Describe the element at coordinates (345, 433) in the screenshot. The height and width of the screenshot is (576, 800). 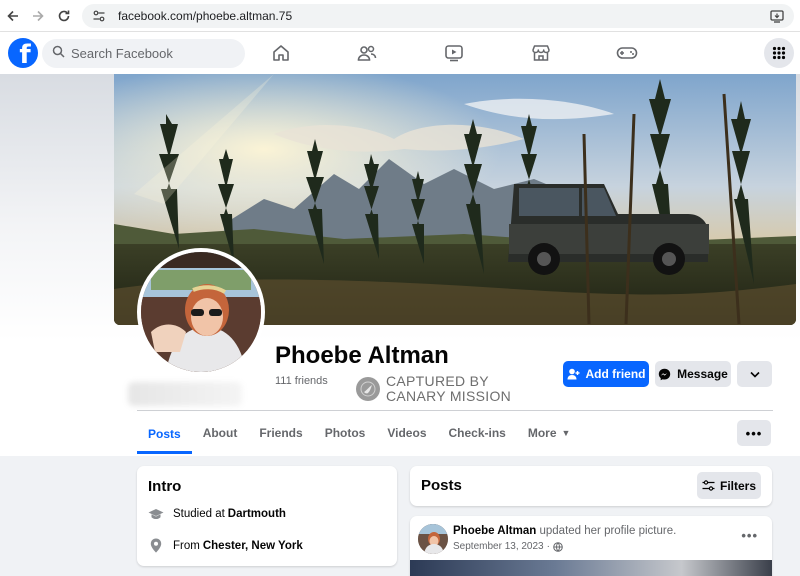
I see `tab-photos: Photos` at that location.